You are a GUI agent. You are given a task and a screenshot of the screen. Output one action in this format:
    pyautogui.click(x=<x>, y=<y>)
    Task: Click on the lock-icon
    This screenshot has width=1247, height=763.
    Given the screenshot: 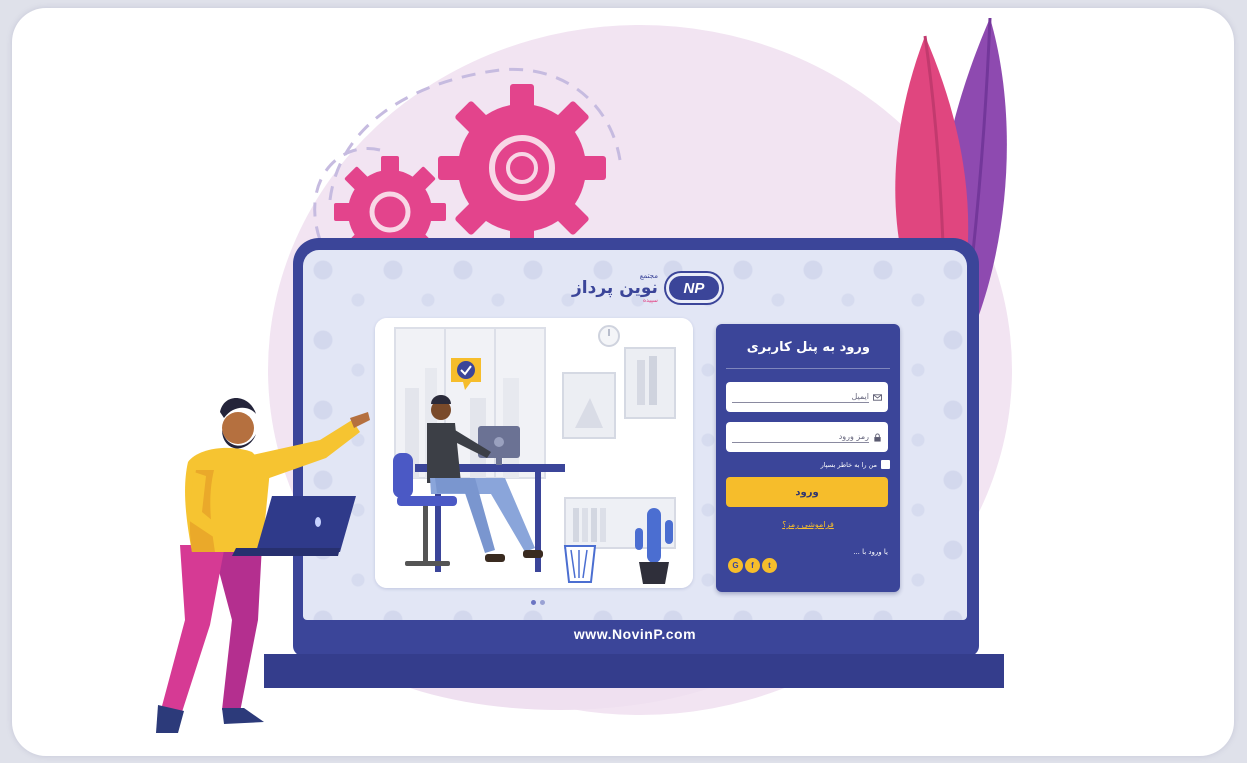 What is the action you would take?
    pyautogui.click(x=877, y=437)
    